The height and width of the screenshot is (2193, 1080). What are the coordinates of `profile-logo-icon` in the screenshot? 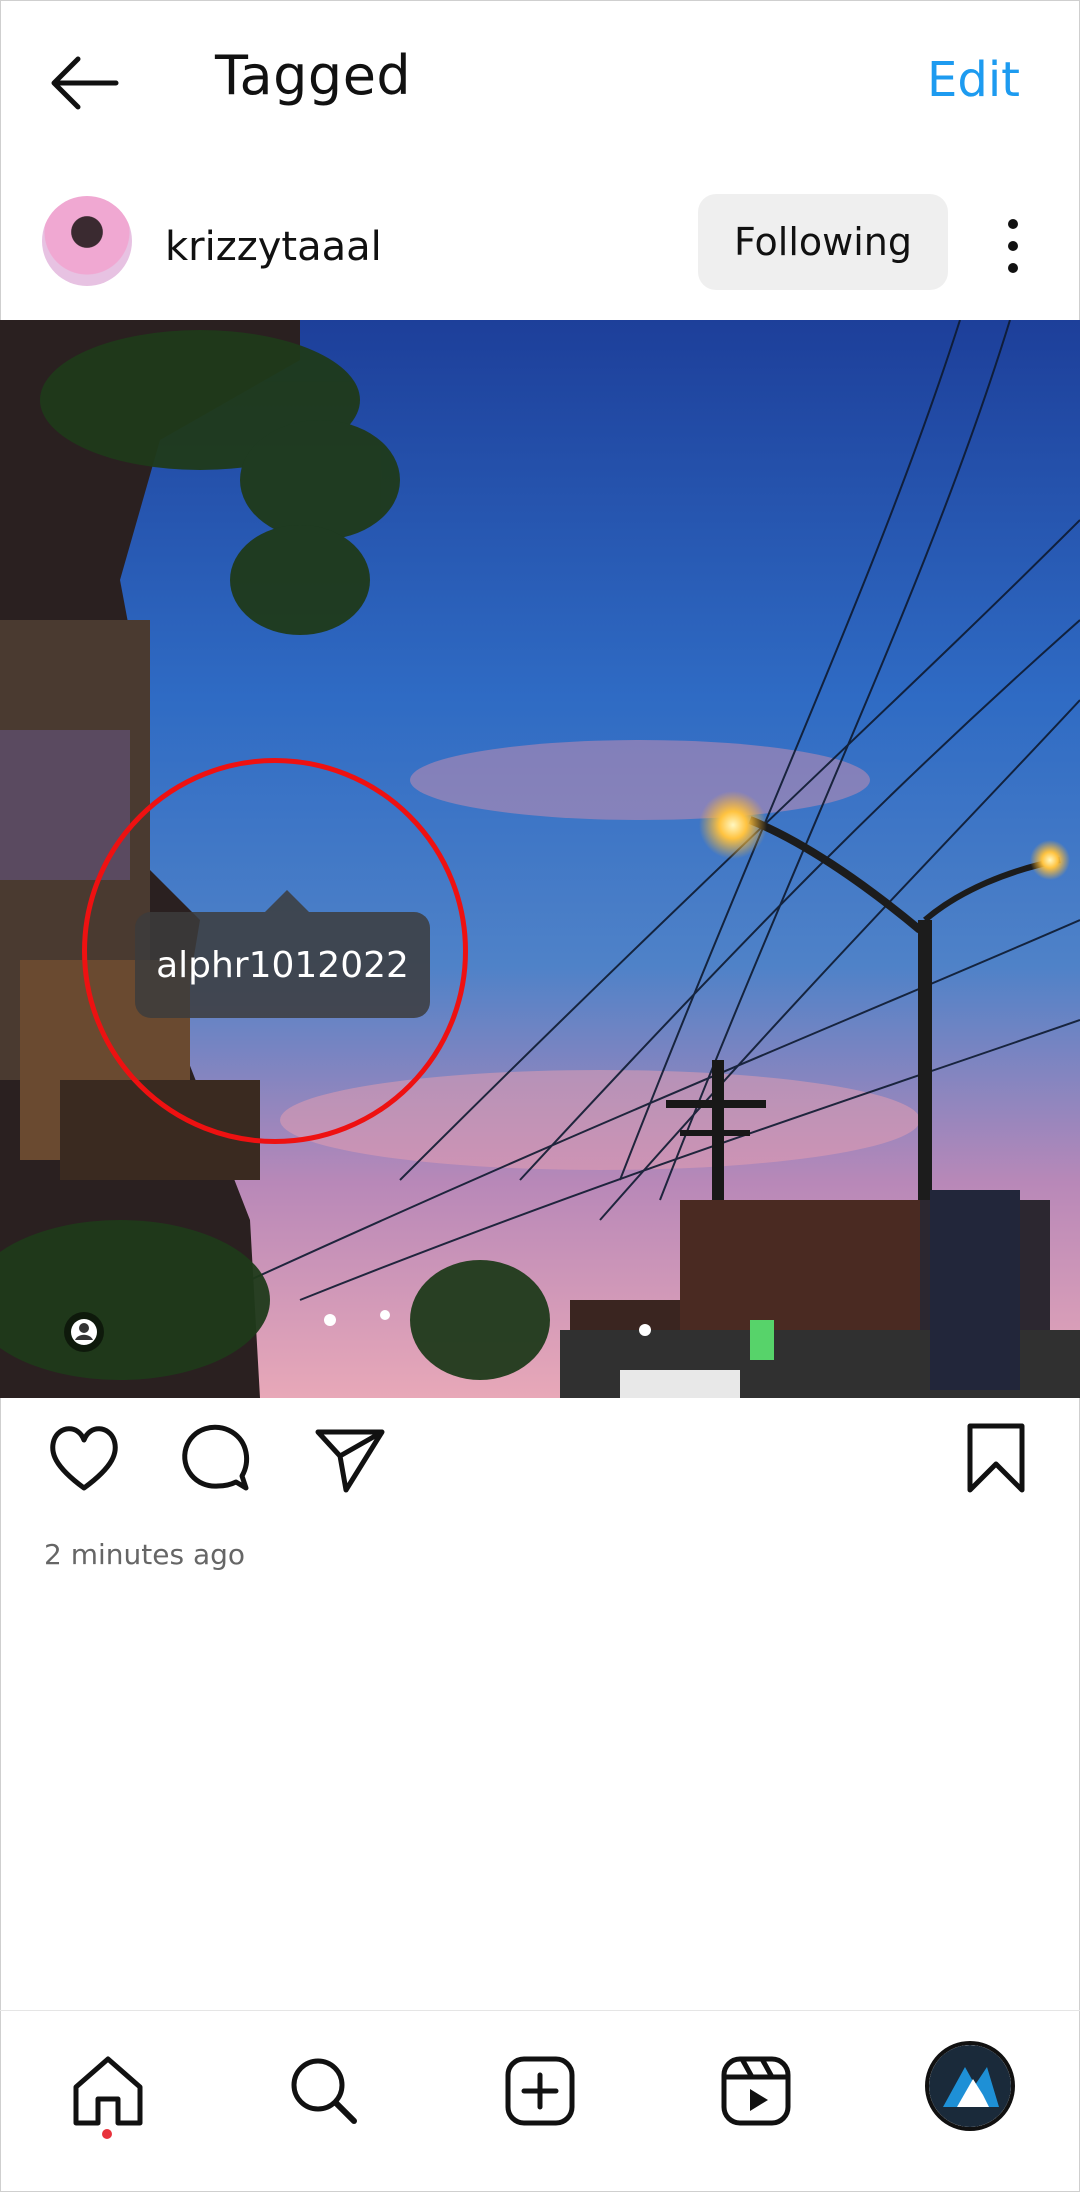 It's located at (970, 2086).